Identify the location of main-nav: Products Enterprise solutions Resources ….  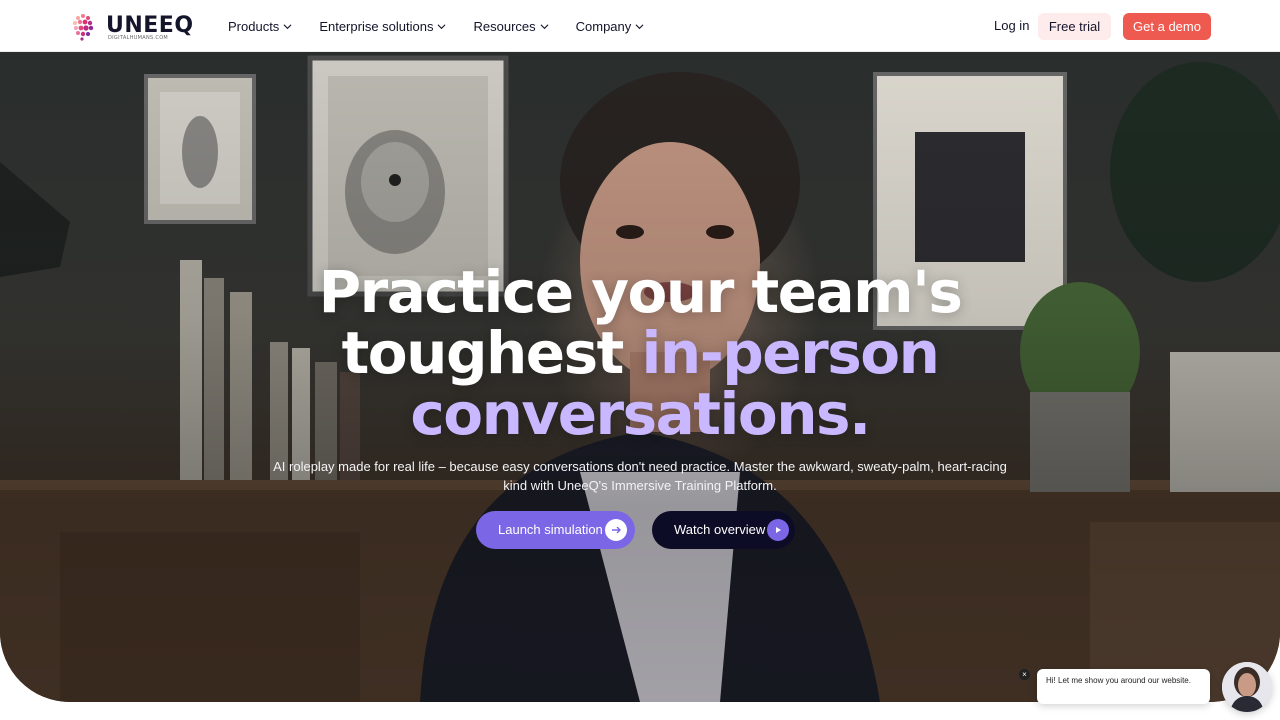
(449, 26).